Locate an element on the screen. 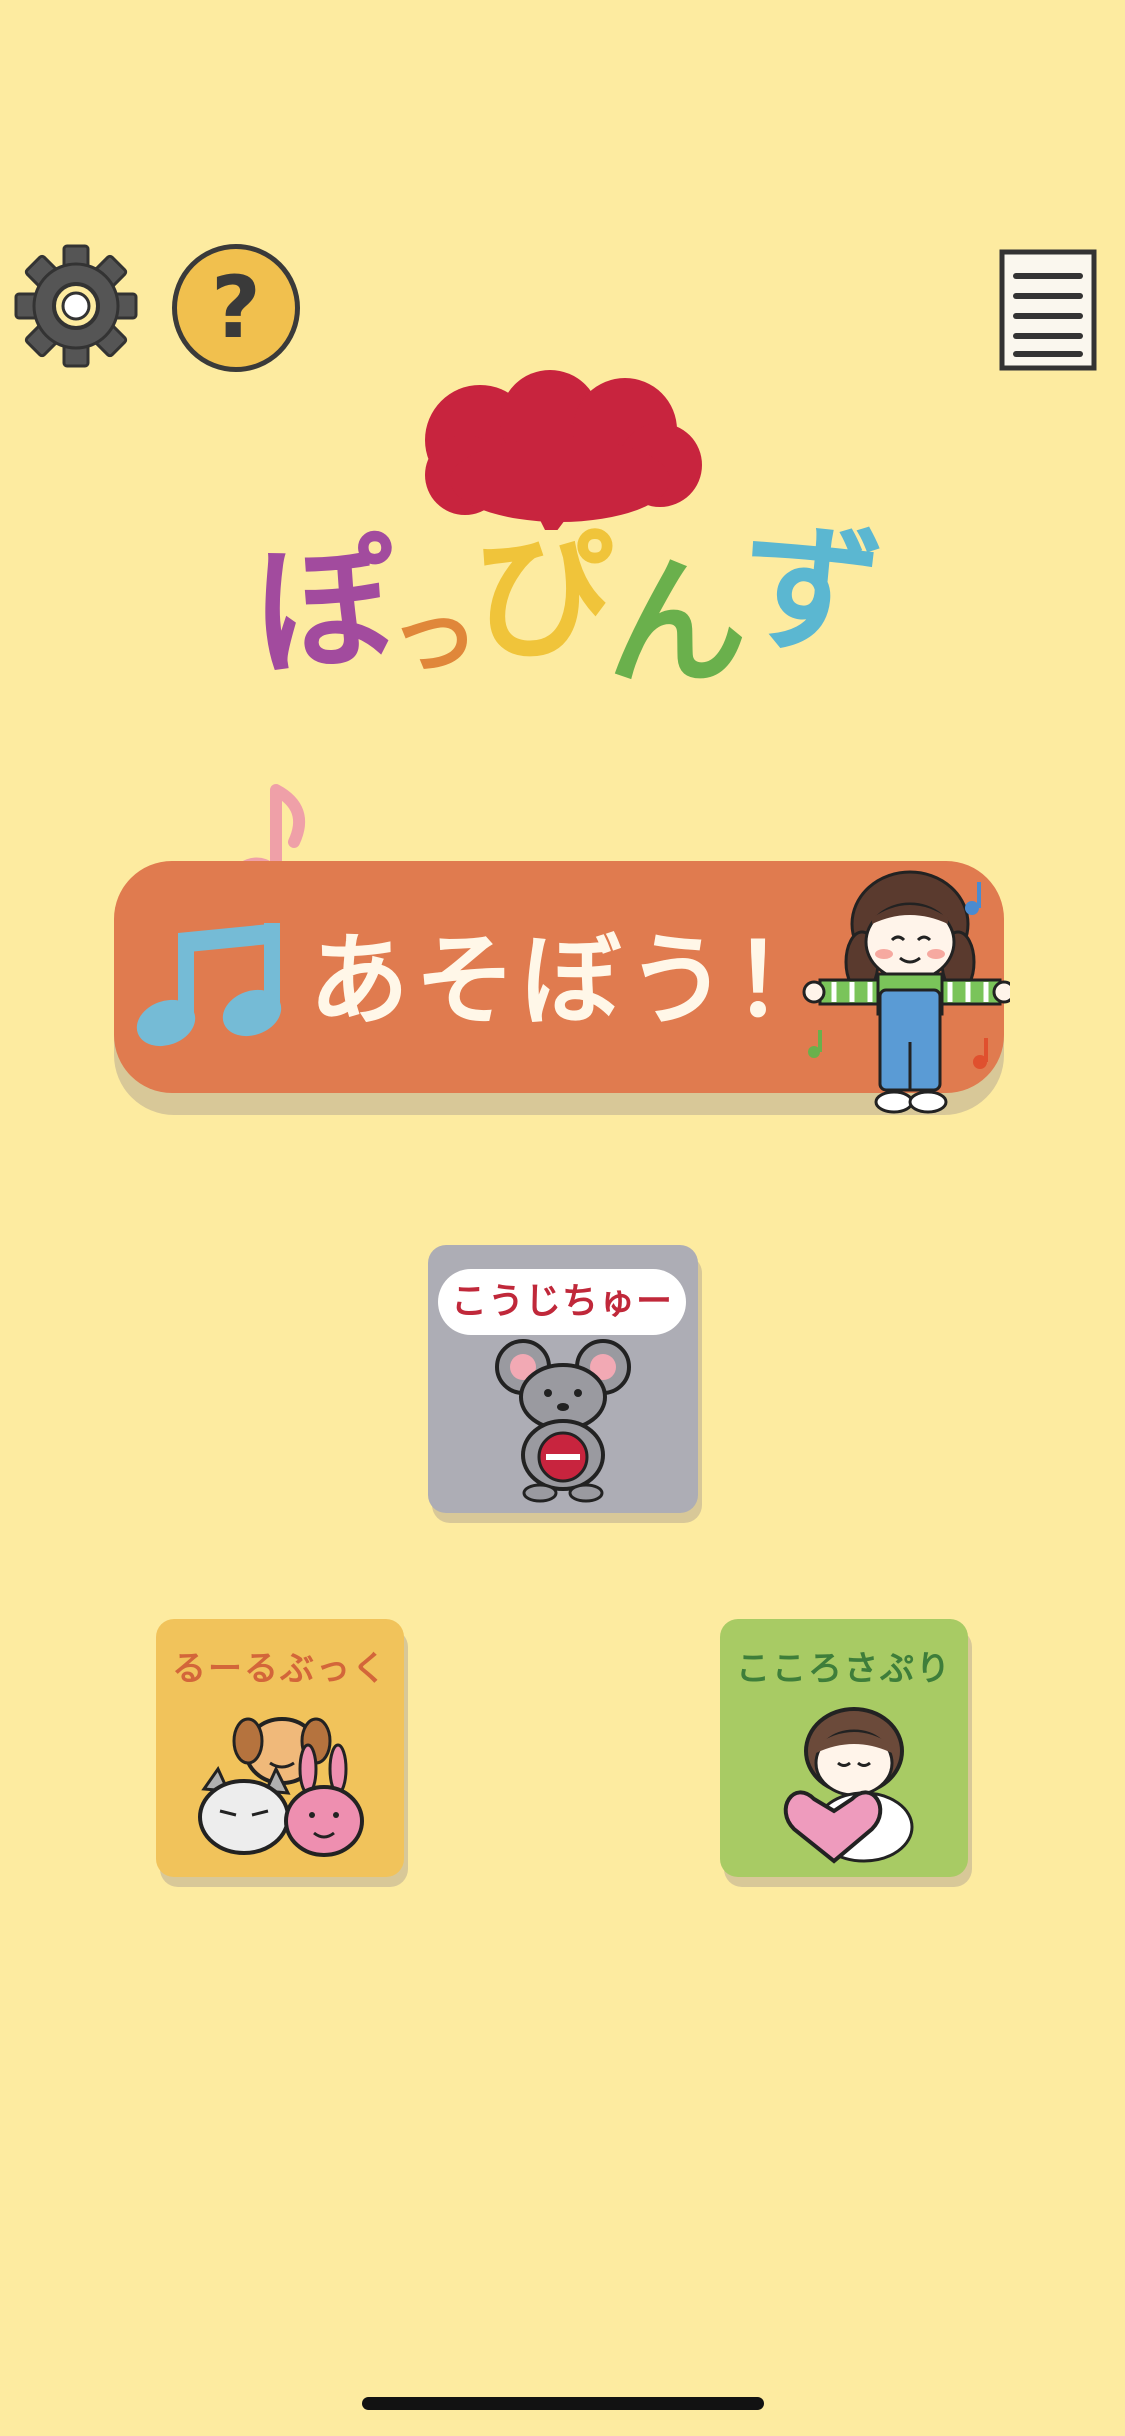  gear-icon is located at coordinates (76, 306).